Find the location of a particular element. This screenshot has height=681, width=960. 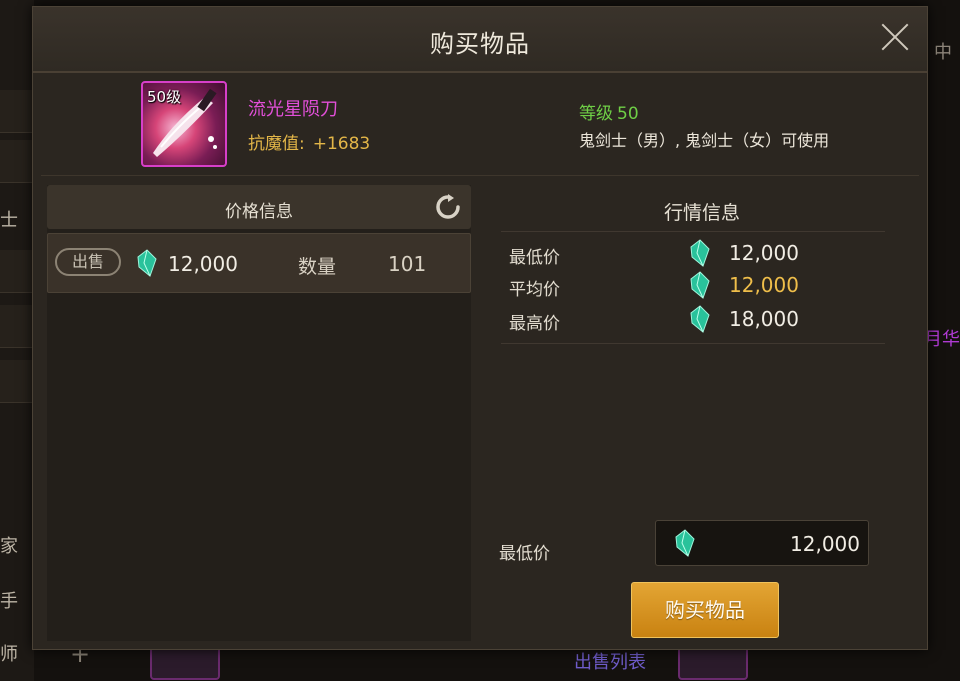

market-info-title: 行情信息 is located at coordinates (701, 213).